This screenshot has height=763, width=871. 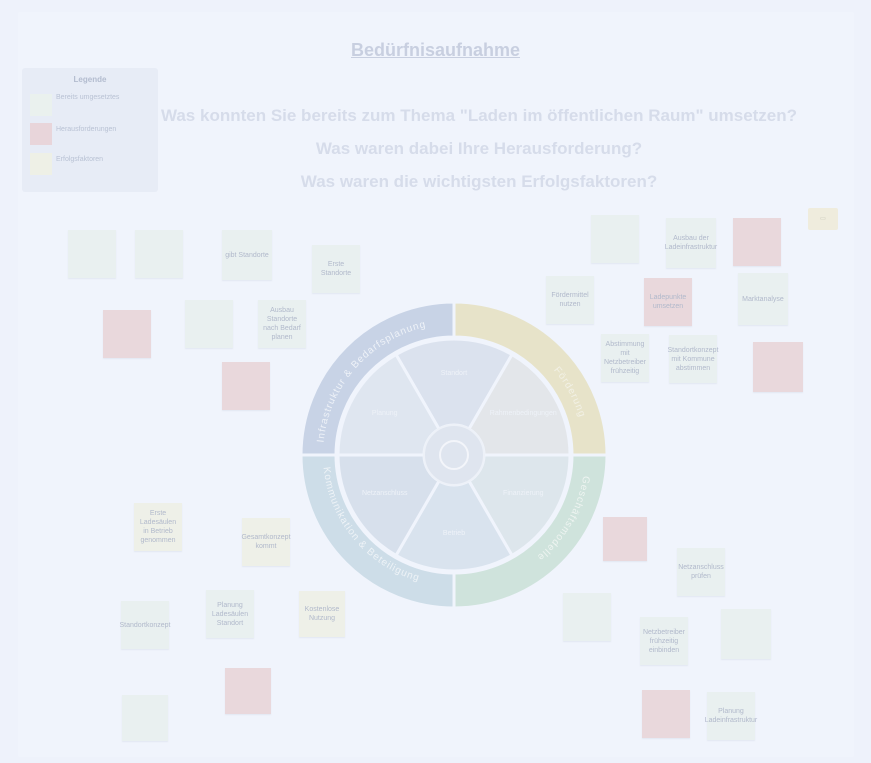 I want to click on sticky-note-text: Abstimmung mit Netzbetreiber frühzeitig, so click(x=625, y=358).